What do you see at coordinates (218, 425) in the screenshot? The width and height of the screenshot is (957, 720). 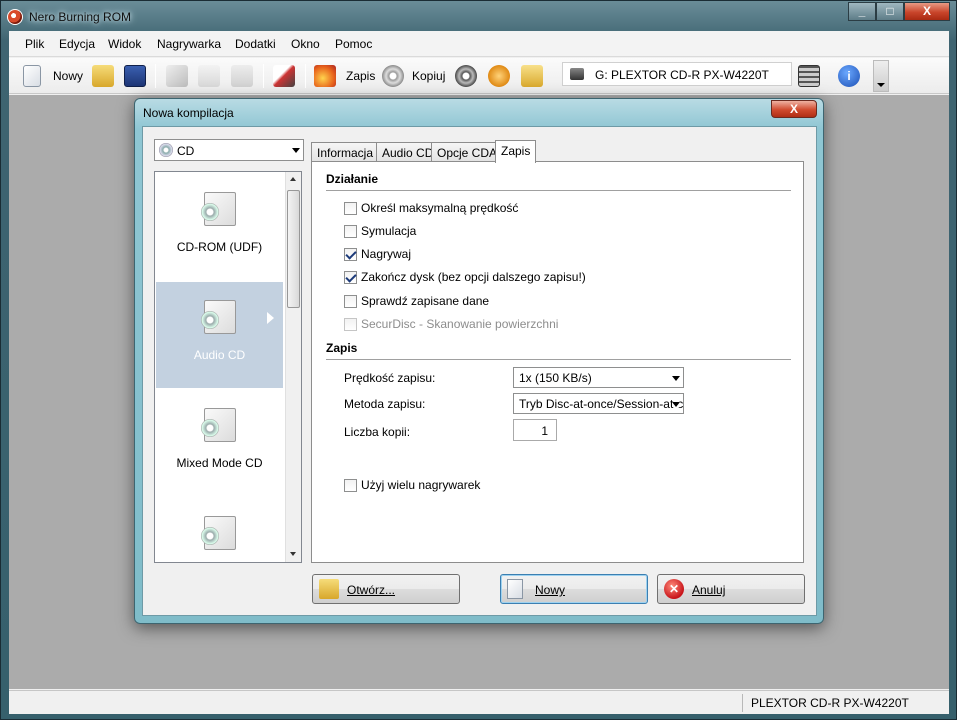 I see `mixed-mode-cd-icon` at bounding box center [218, 425].